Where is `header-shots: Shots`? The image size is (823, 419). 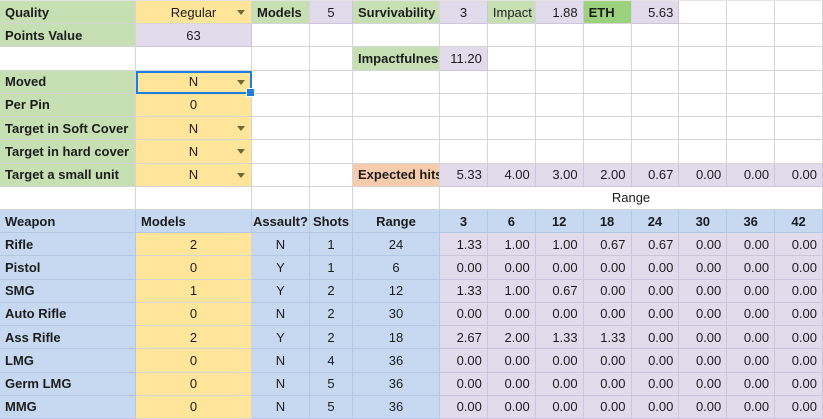
header-shots: Shots is located at coordinates (331, 221).